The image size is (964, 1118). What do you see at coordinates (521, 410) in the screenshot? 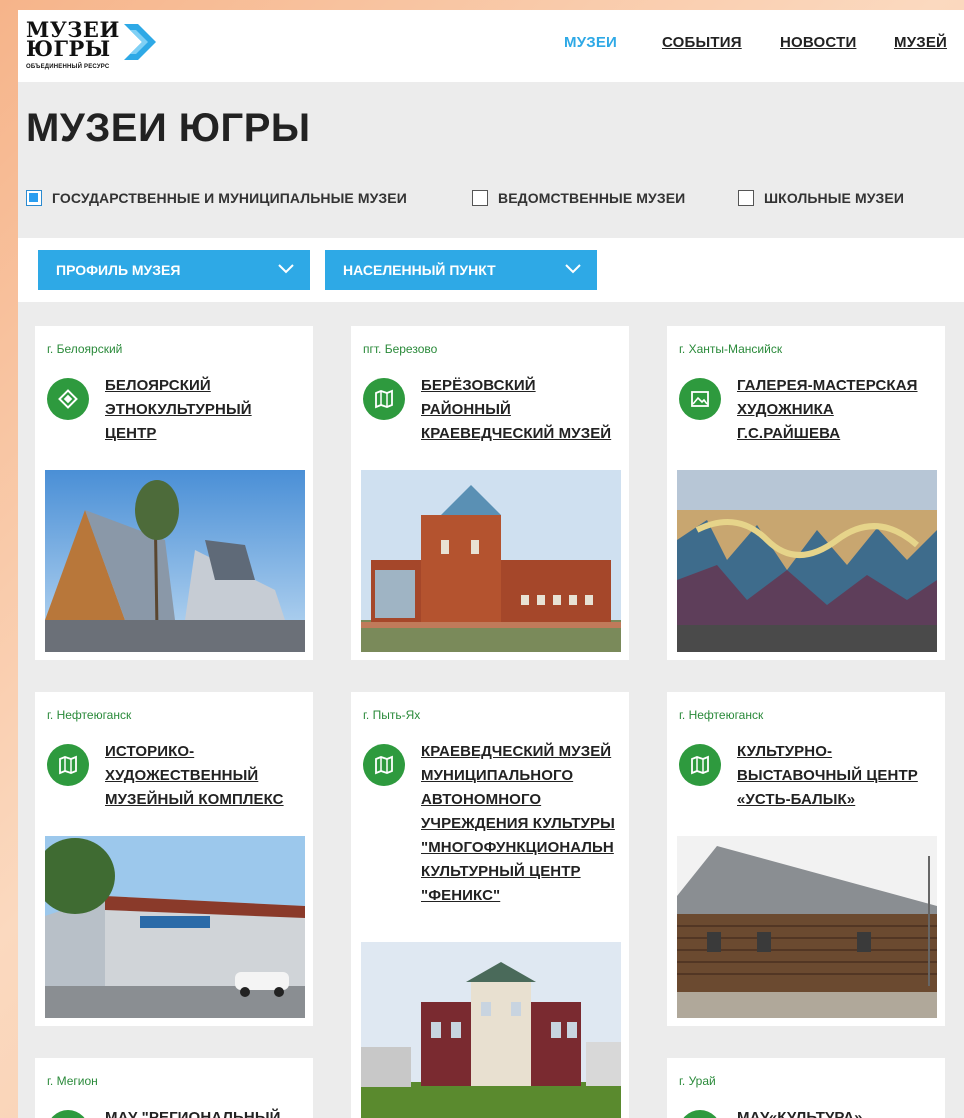
I see `card-title-link: БЕРЁЗОВСКИЙ РАЙОННЫЙ КРАЕВЕДЧЕСКИЙ МУЗЕЙ` at bounding box center [521, 410].